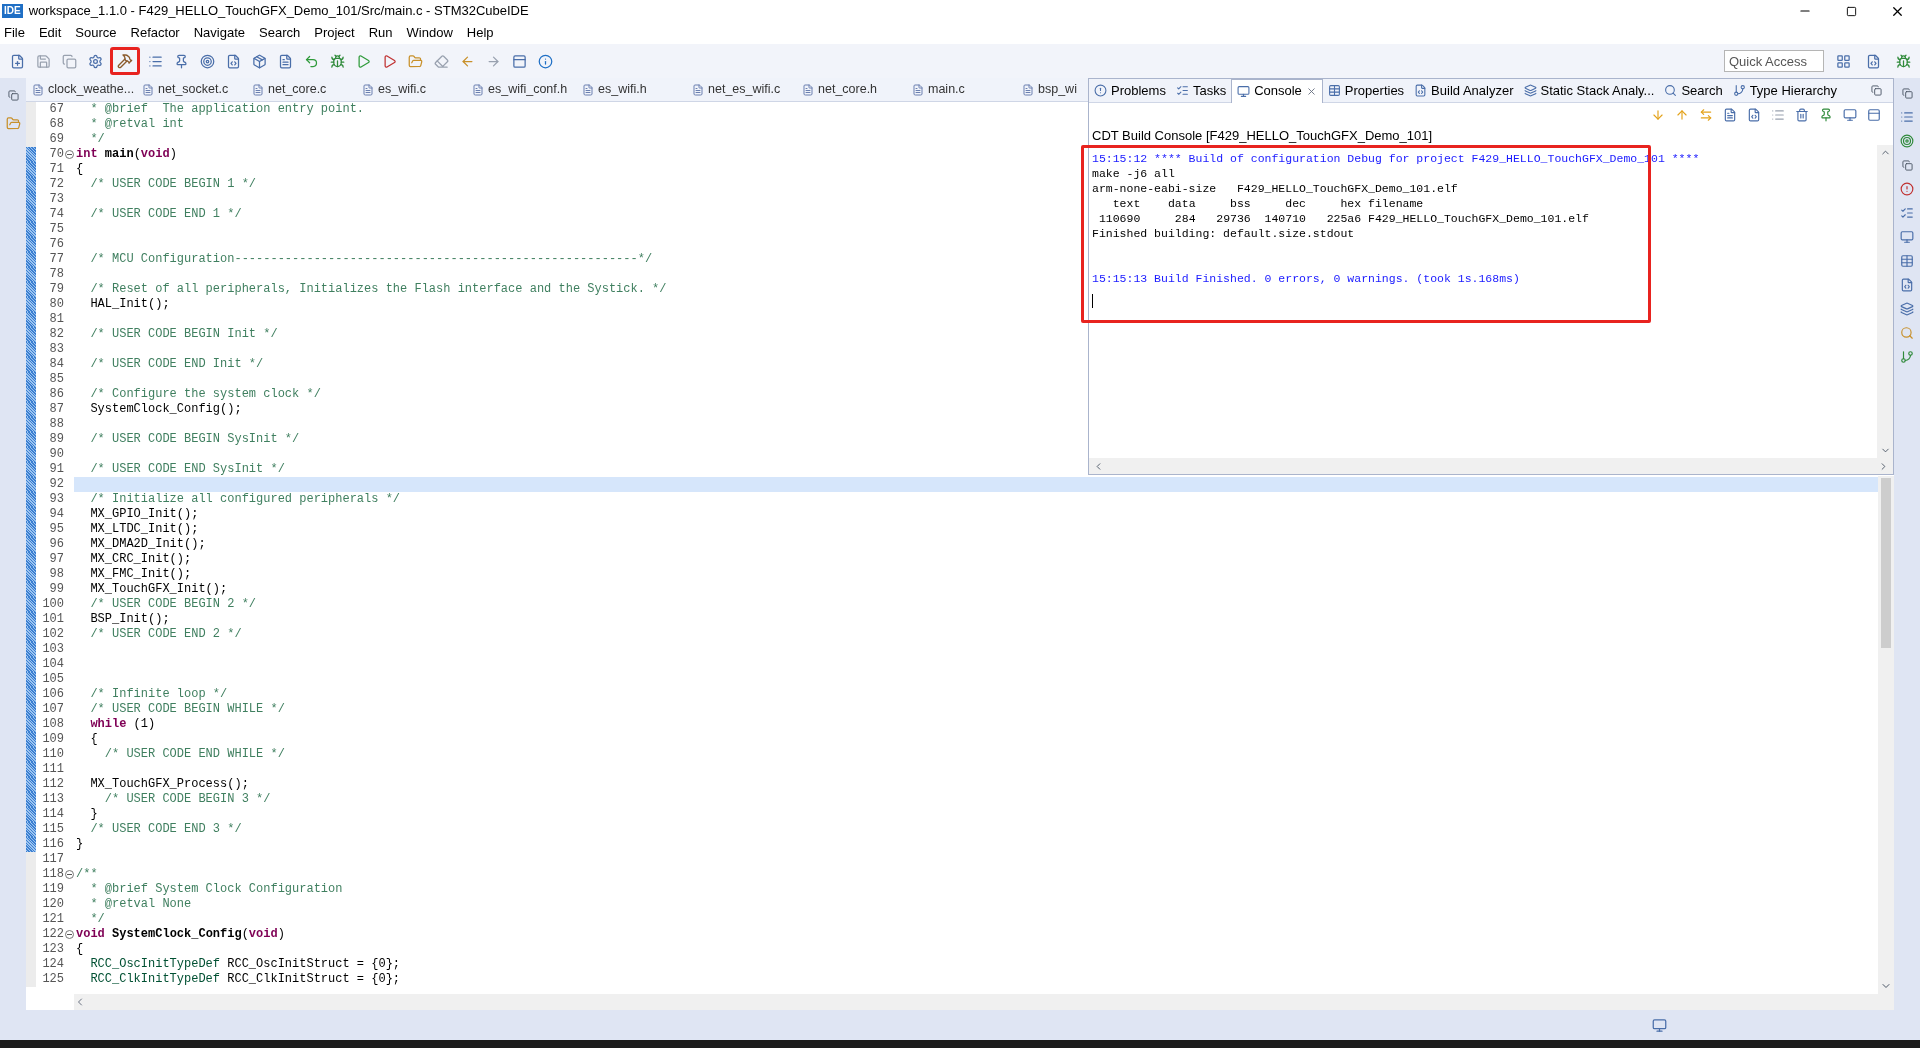 The width and height of the screenshot is (1920, 1048). I want to click on info-icon, so click(545, 61).